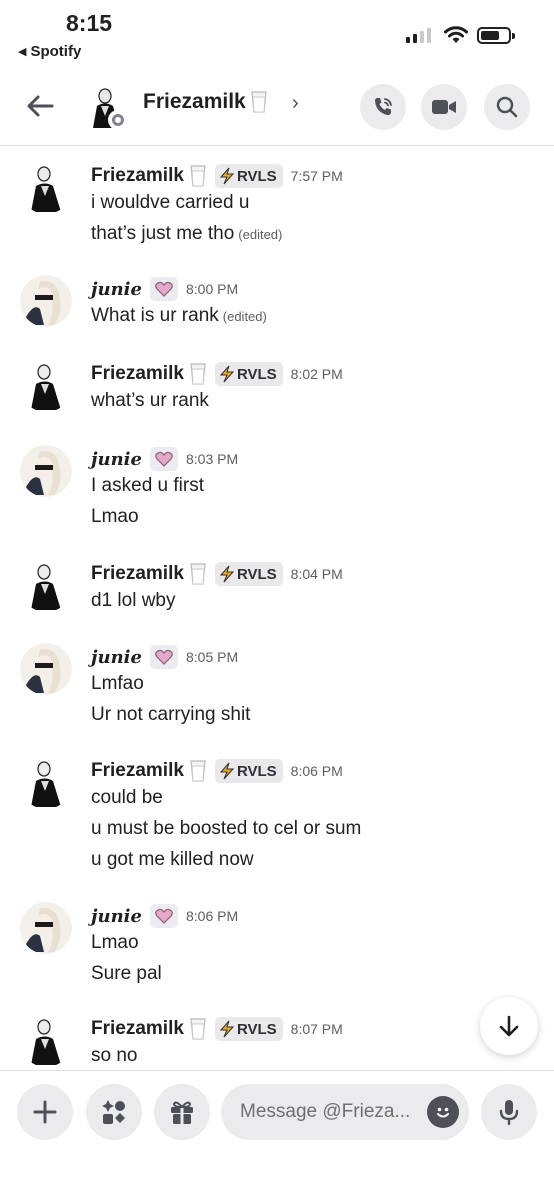 The image size is (554, 1199). Describe the element at coordinates (49, 51) in the screenshot. I see `back-to-app-link: ◀ Spotify` at that location.